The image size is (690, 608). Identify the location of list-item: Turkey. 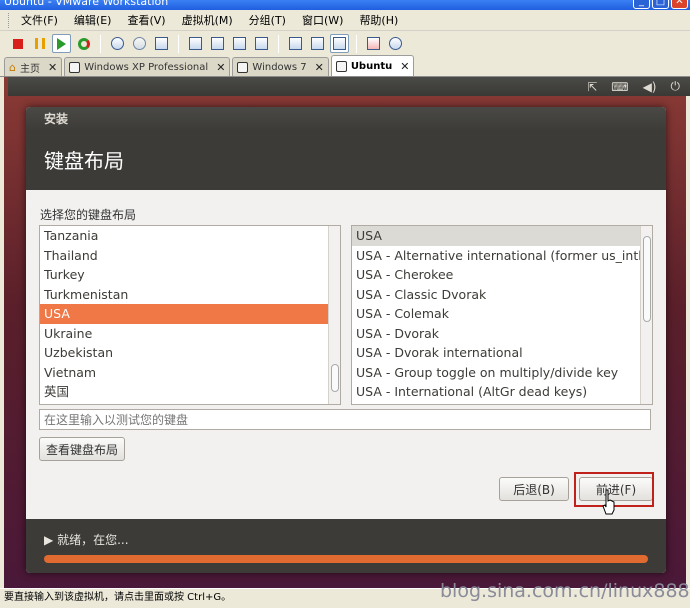
(190, 275).